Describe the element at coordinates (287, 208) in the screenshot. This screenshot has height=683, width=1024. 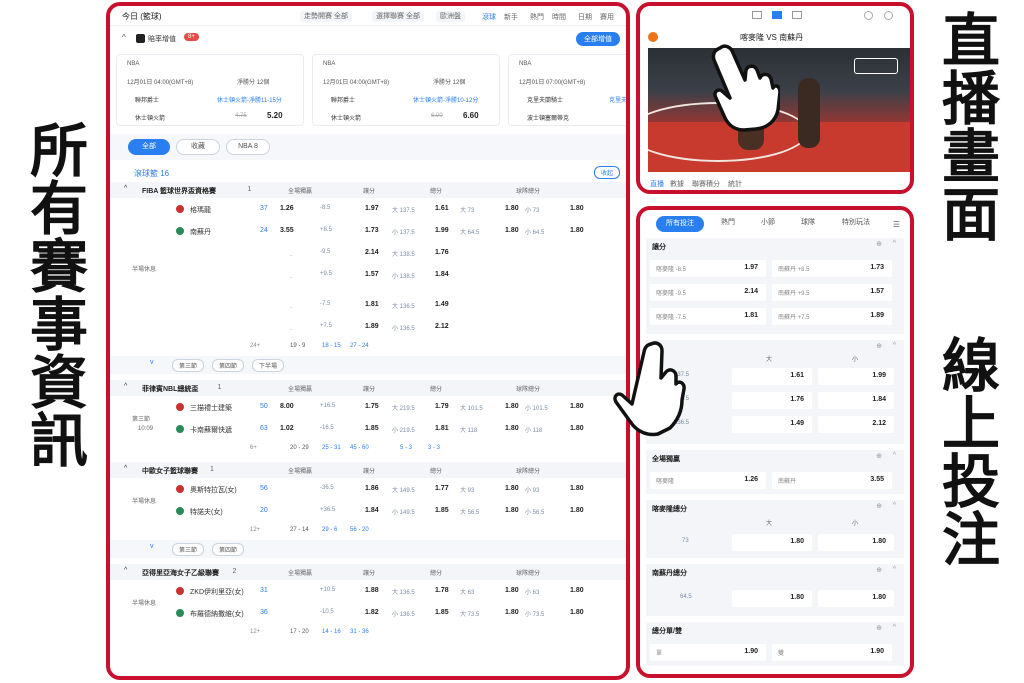
I see `odds-ml: 1.26` at that location.